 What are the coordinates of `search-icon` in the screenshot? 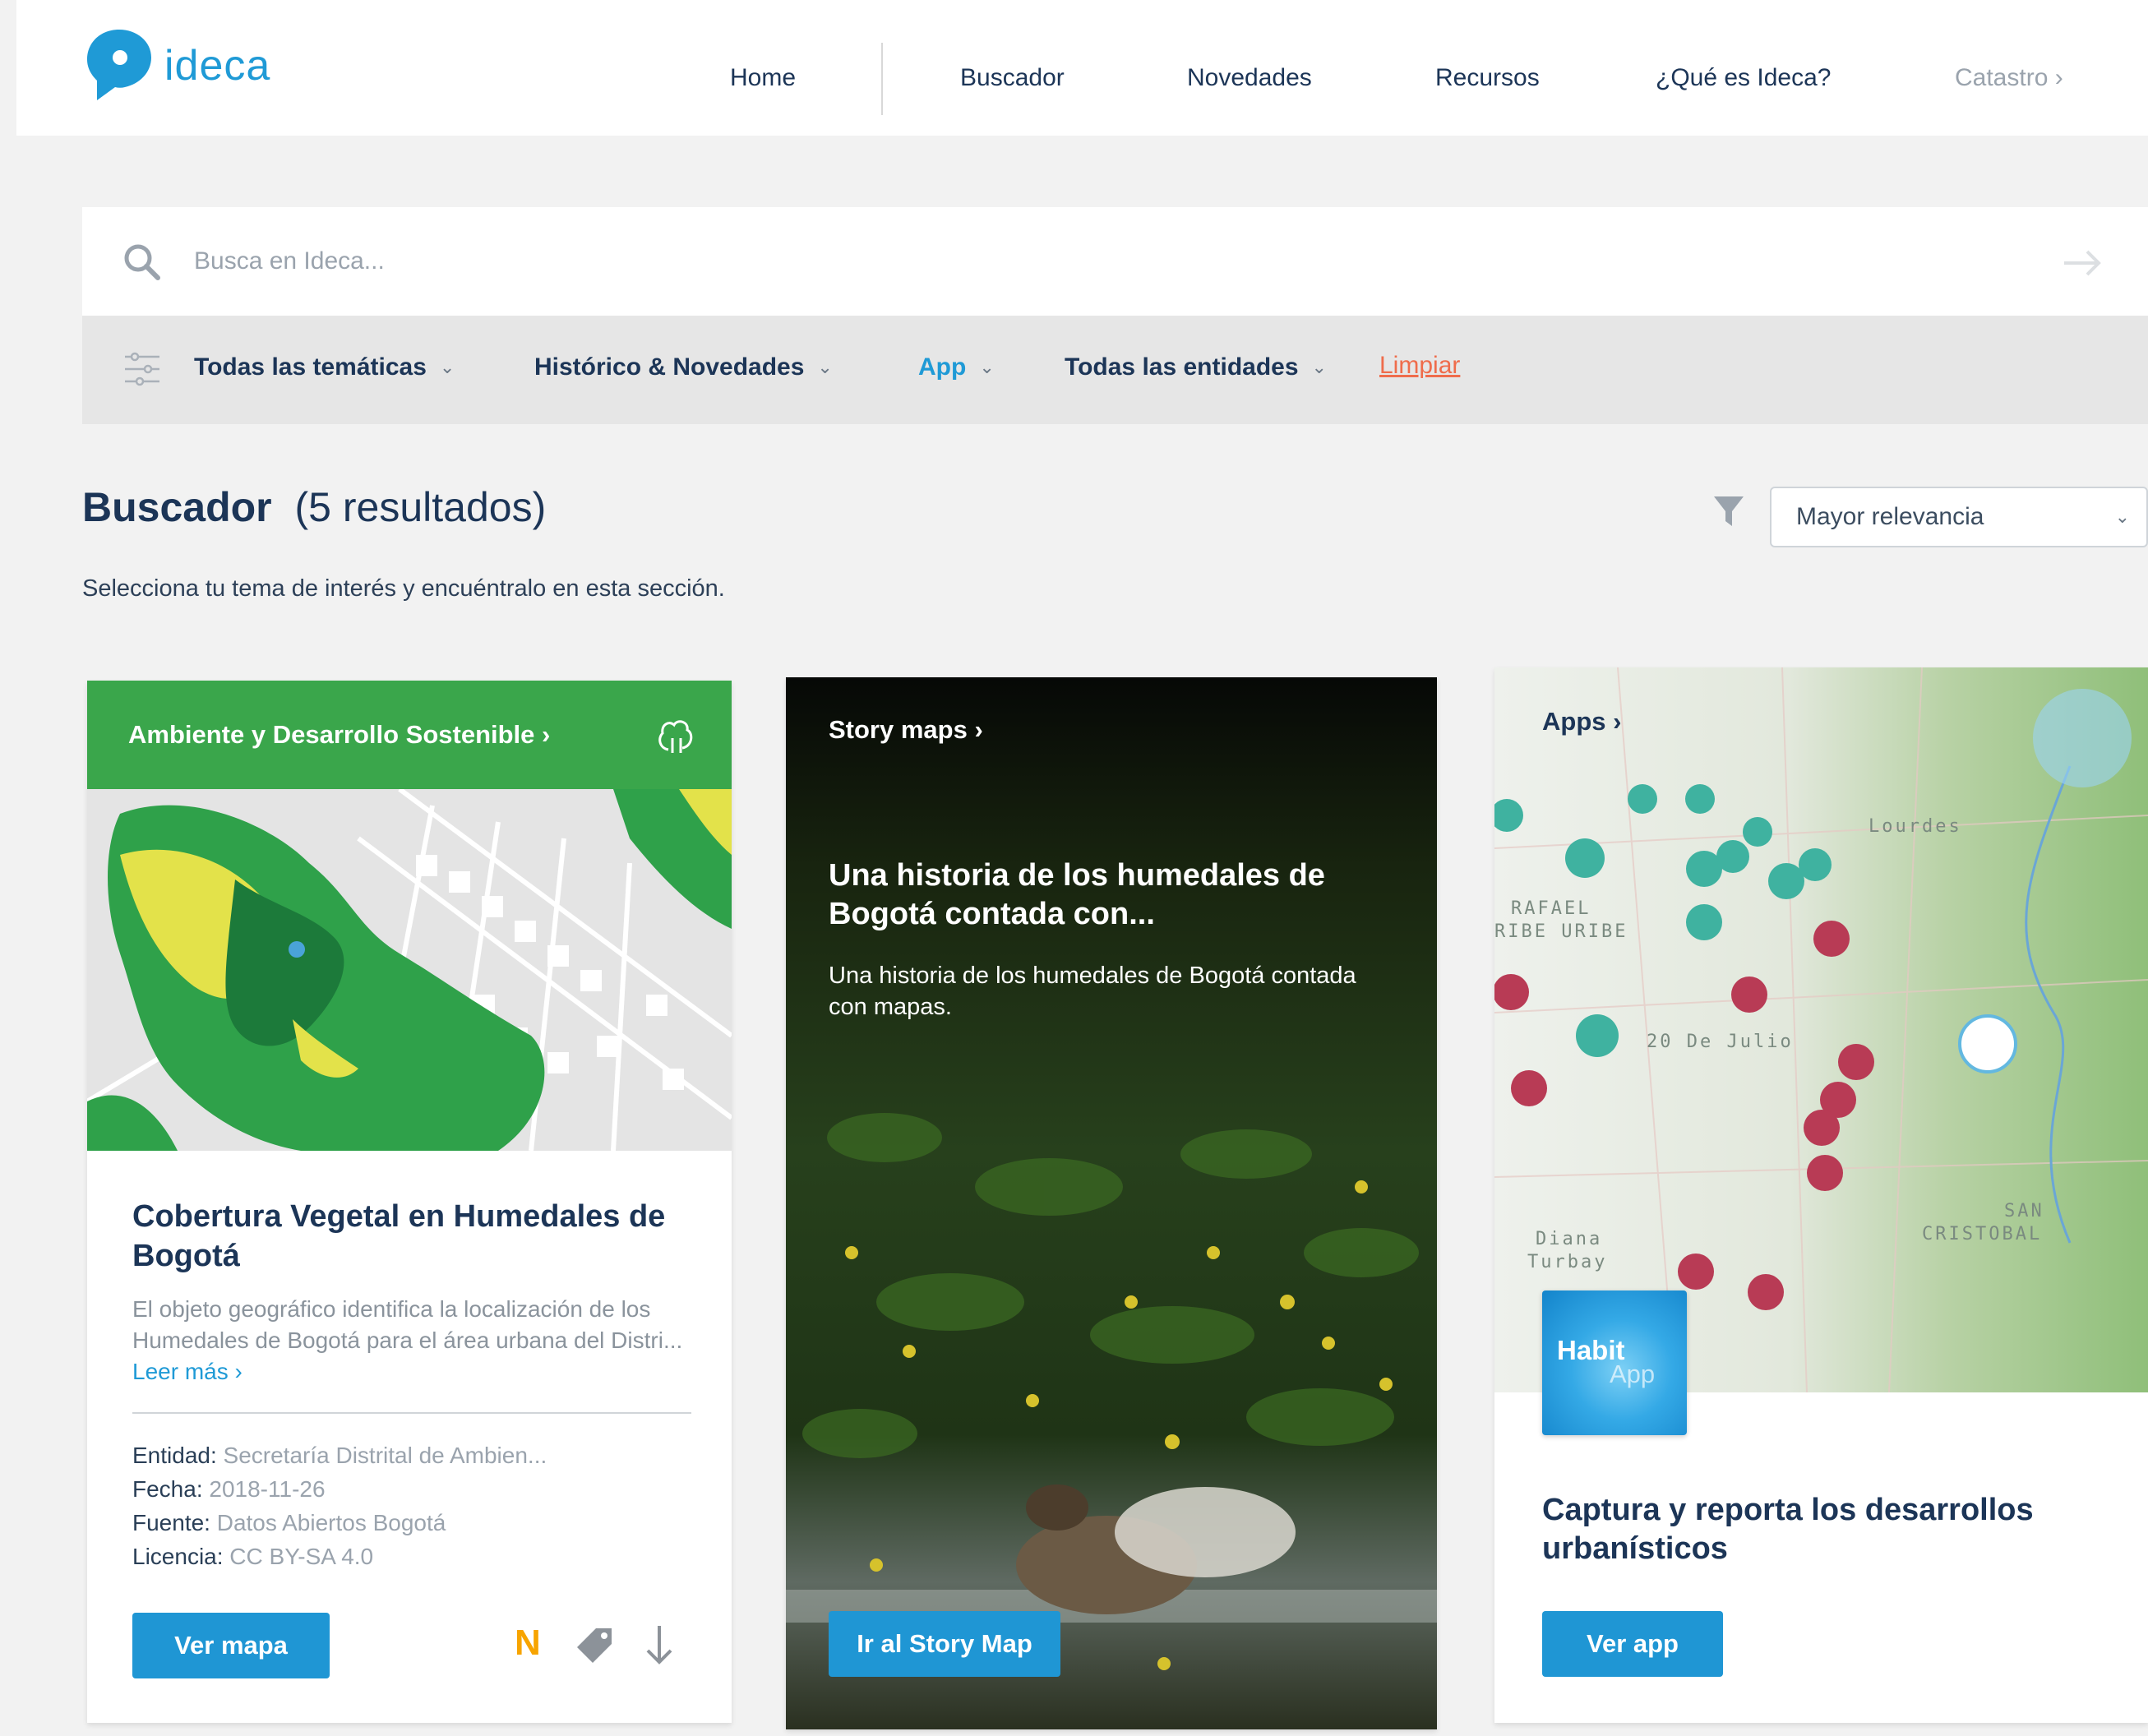 It's located at (142, 262).